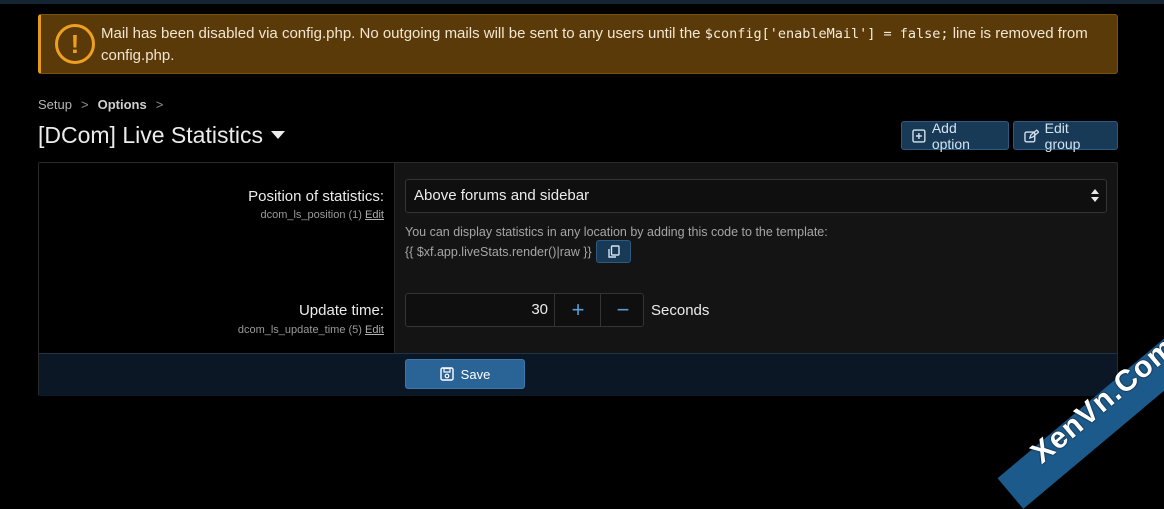 Image resolution: width=1164 pixels, height=509 pixels. Describe the element at coordinates (950, 135) in the screenshot. I see `add-option-label: Add option` at that location.